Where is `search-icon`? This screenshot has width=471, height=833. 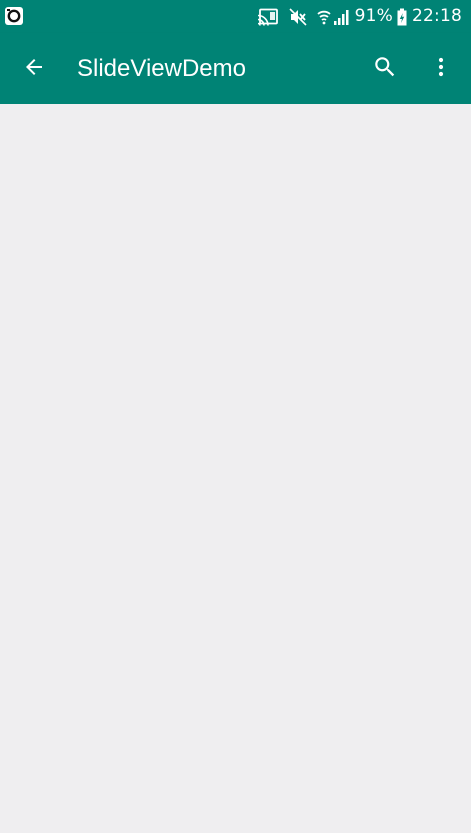 search-icon is located at coordinates (385, 69).